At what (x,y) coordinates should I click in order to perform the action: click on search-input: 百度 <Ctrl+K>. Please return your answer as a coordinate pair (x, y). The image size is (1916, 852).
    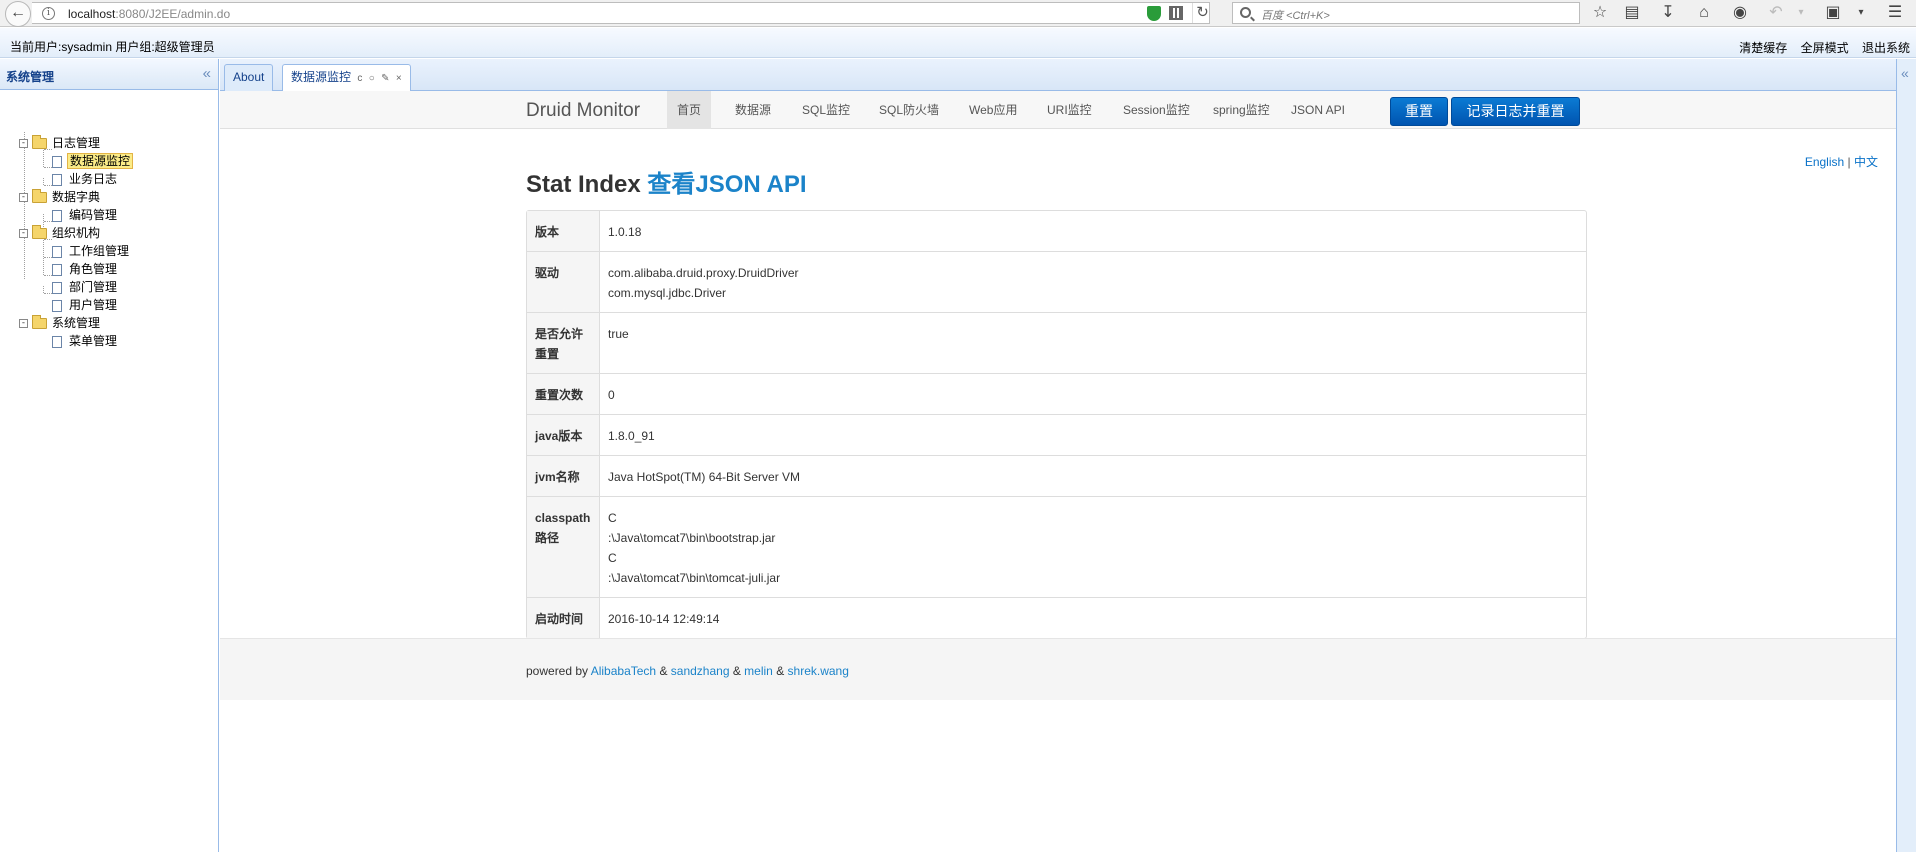
    Looking at the image, I should click on (1406, 13).